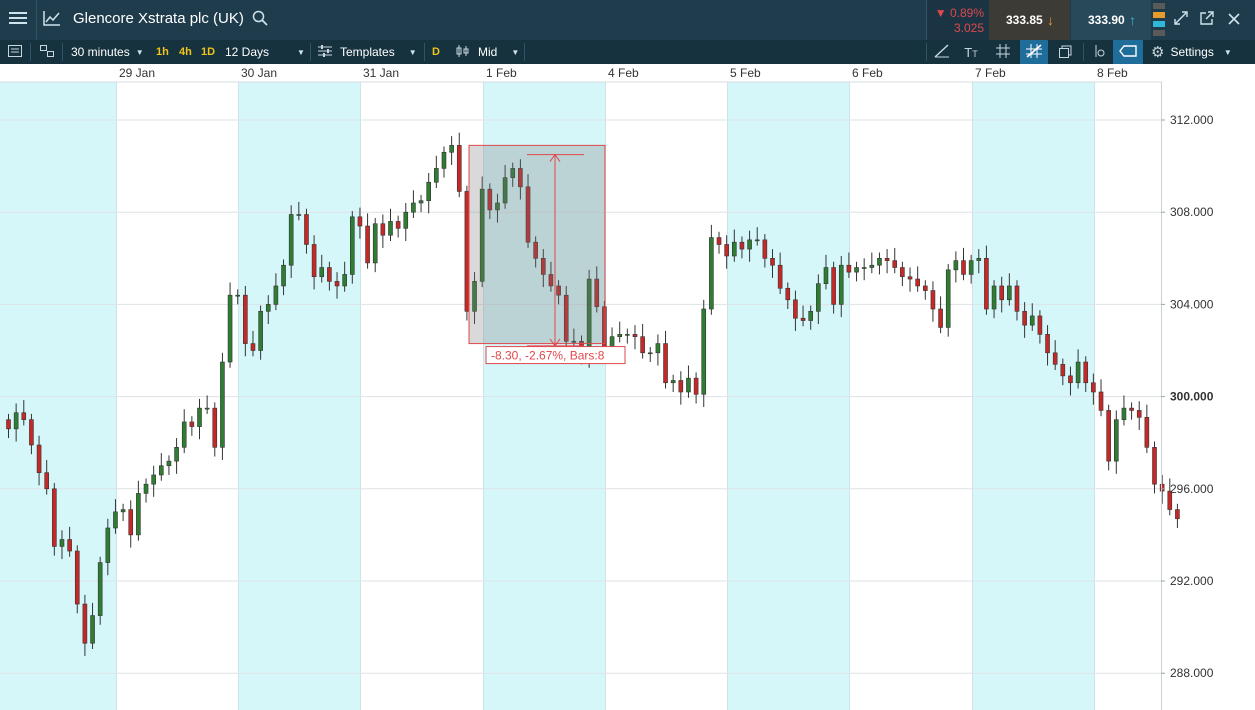  Describe the element at coordinates (367, 52) in the screenshot. I see `templates-select: Templates ▼` at that location.